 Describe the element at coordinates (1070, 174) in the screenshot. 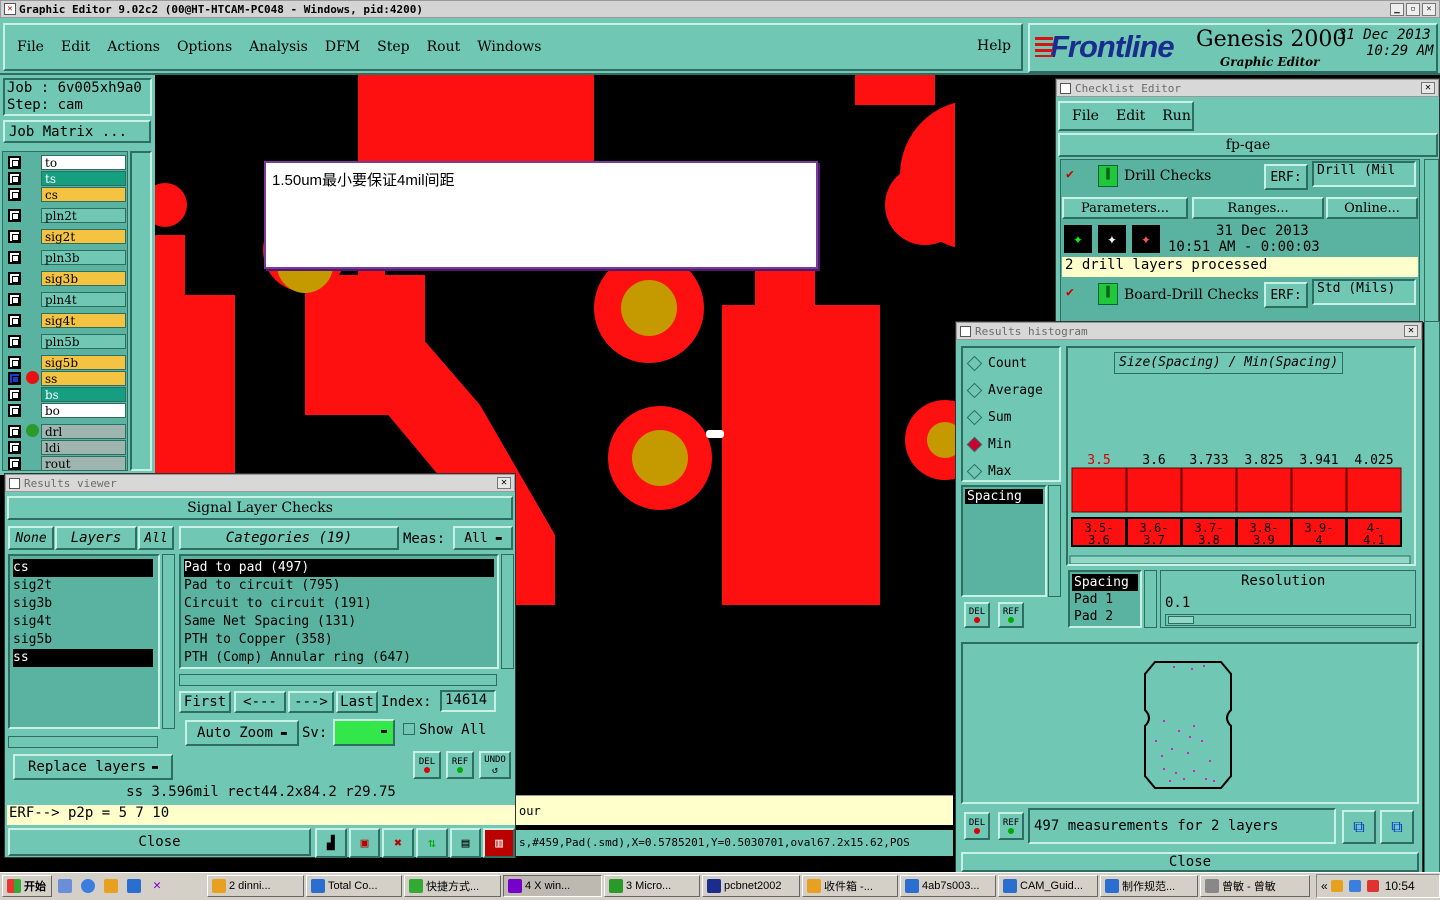

I see `action1-checkbox: ✔` at that location.